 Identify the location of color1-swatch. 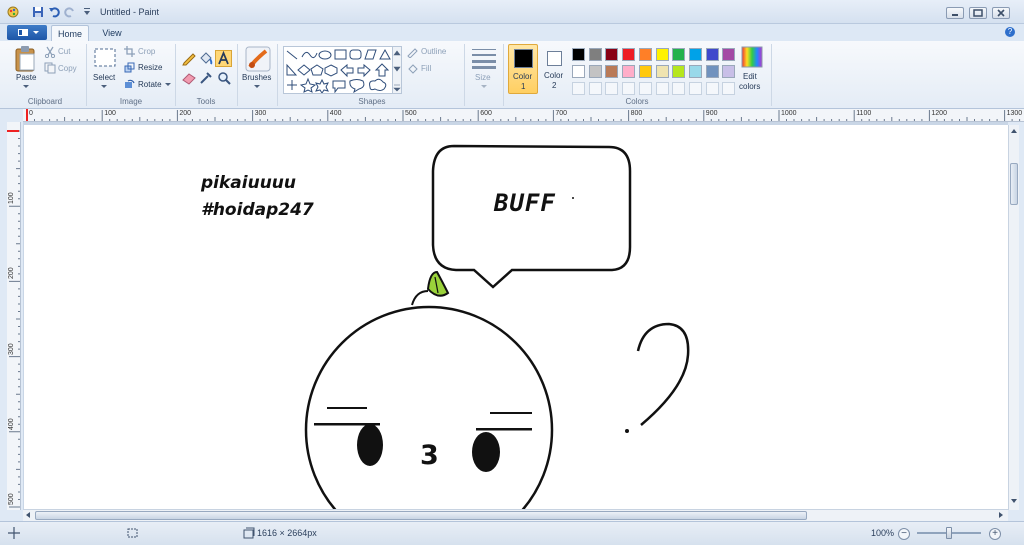
(523, 58).